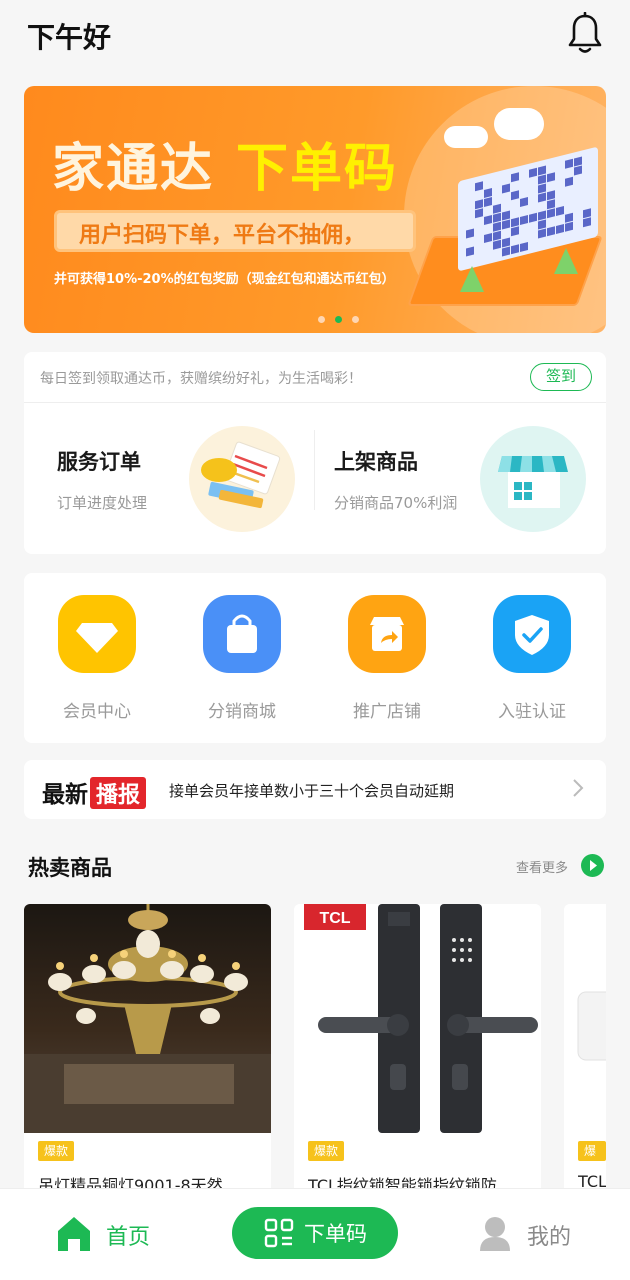 Image resolution: width=630 pixels, height=1280 pixels. What do you see at coordinates (561, 377) in the screenshot?
I see `signin-button: 签到` at bounding box center [561, 377].